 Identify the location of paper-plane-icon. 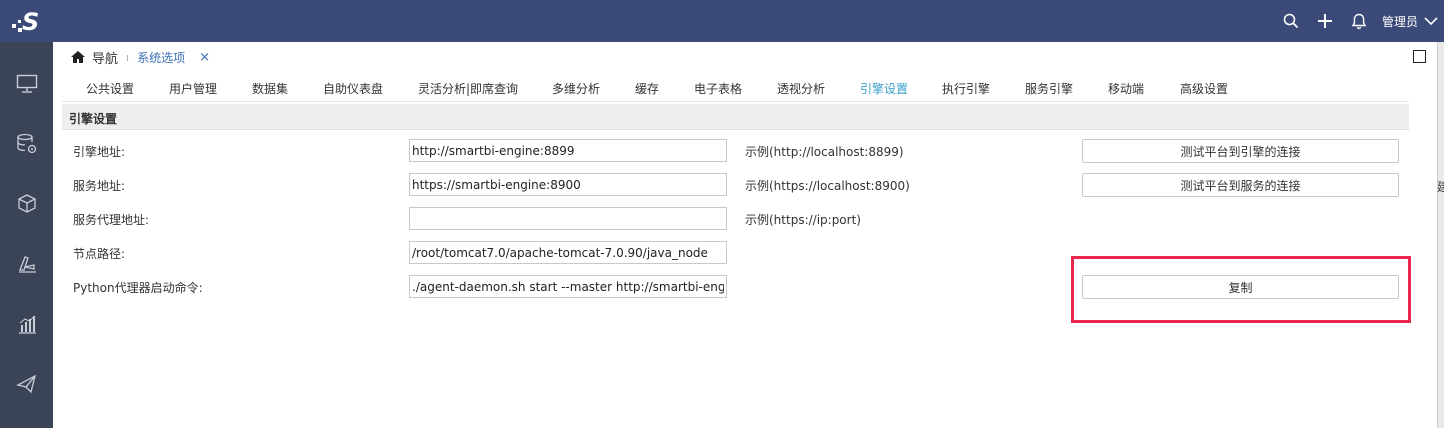
(25, 384).